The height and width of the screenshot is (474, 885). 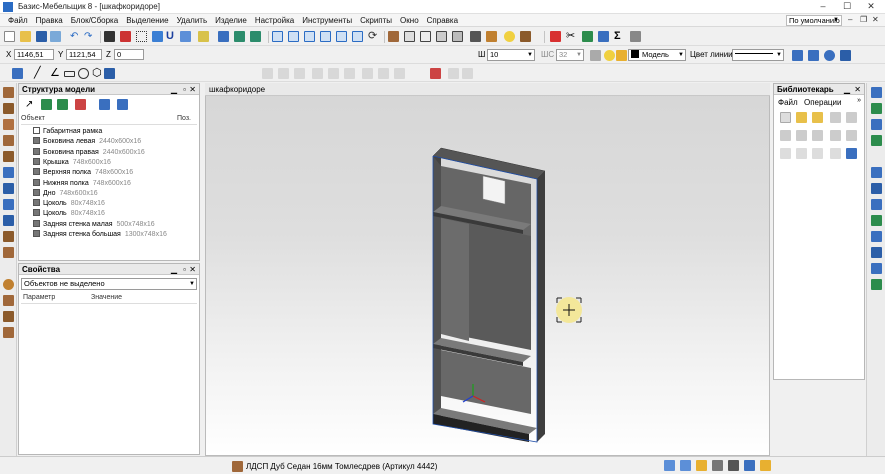 What do you see at coordinates (442, 20) in the screenshot?
I see `menu-item: Справка` at bounding box center [442, 20].